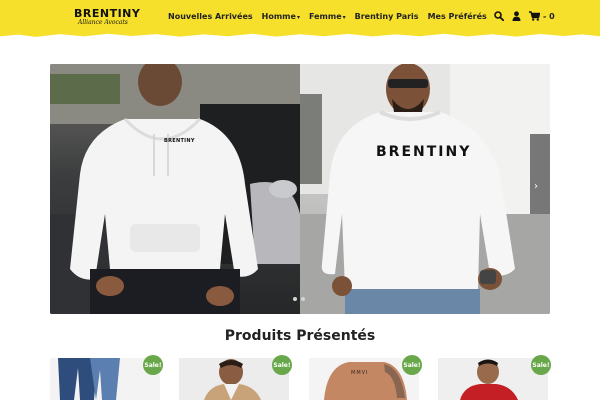  What do you see at coordinates (516, 16) in the screenshot?
I see `user-icon` at bounding box center [516, 16].